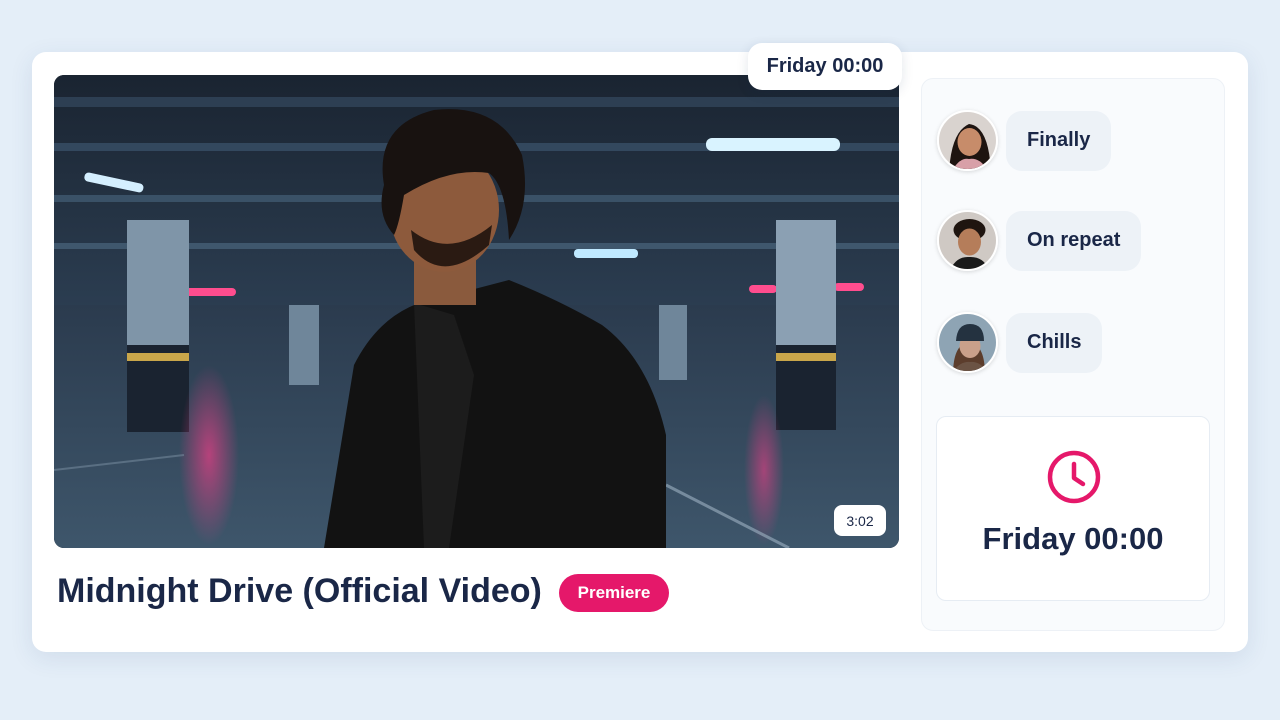  What do you see at coordinates (967, 240) in the screenshot?
I see `man-avatar` at bounding box center [967, 240].